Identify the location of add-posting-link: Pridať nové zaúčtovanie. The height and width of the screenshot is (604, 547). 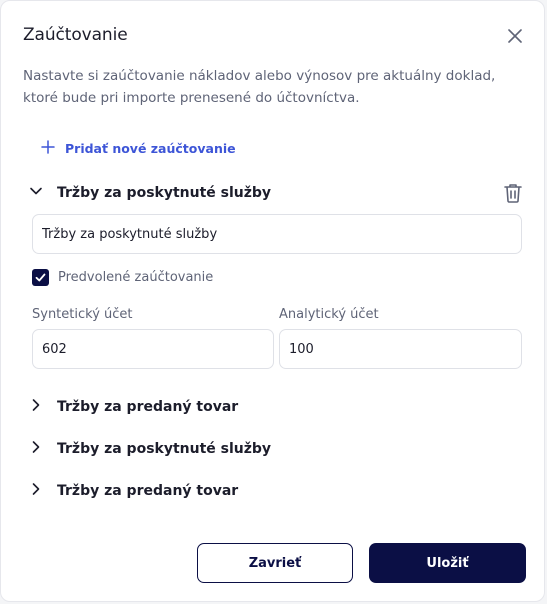
(138, 148).